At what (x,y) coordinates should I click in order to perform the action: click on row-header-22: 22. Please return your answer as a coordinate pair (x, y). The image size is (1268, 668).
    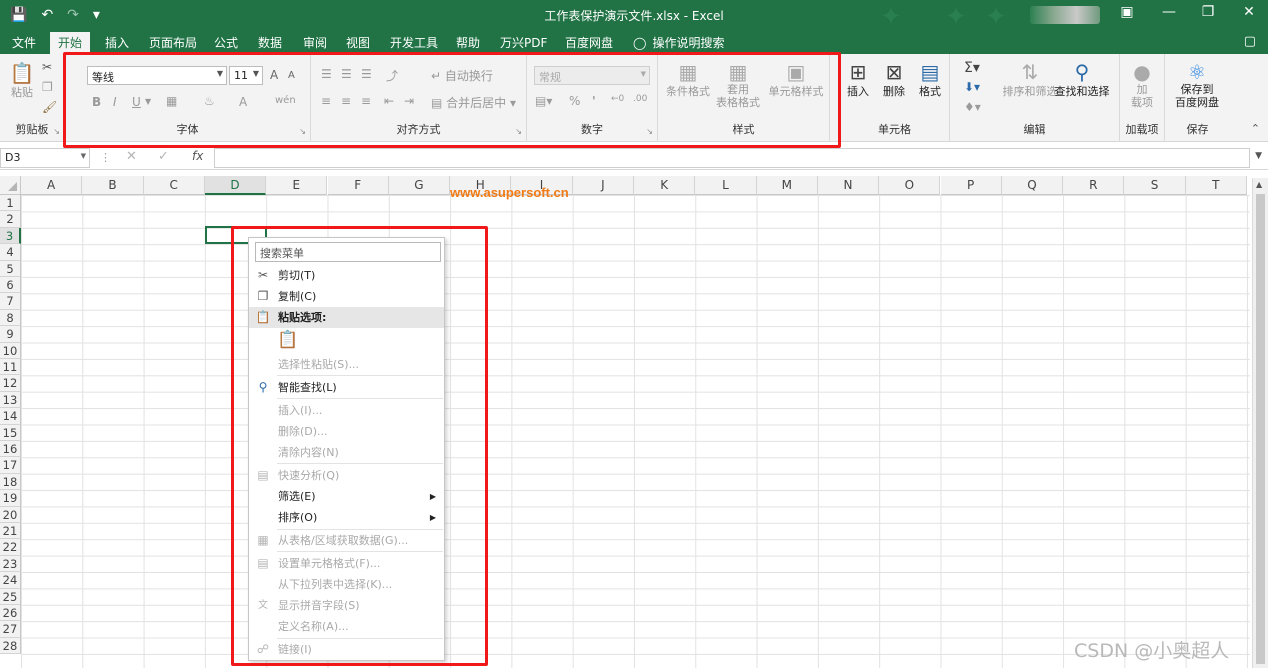
    Looking at the image, I should click on (10, 547).